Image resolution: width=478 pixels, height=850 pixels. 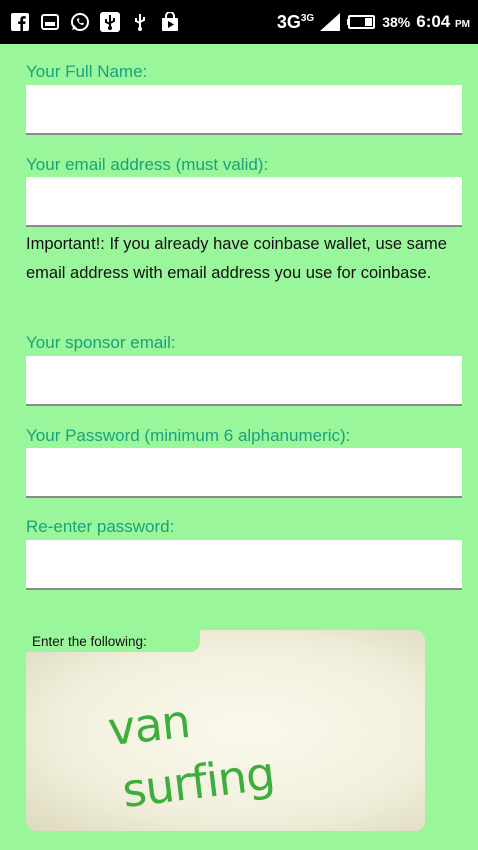 What do you see at coordinates (20, 22) in the screenshot?
I see `facebook-icon` at bounding box center [20, 22].